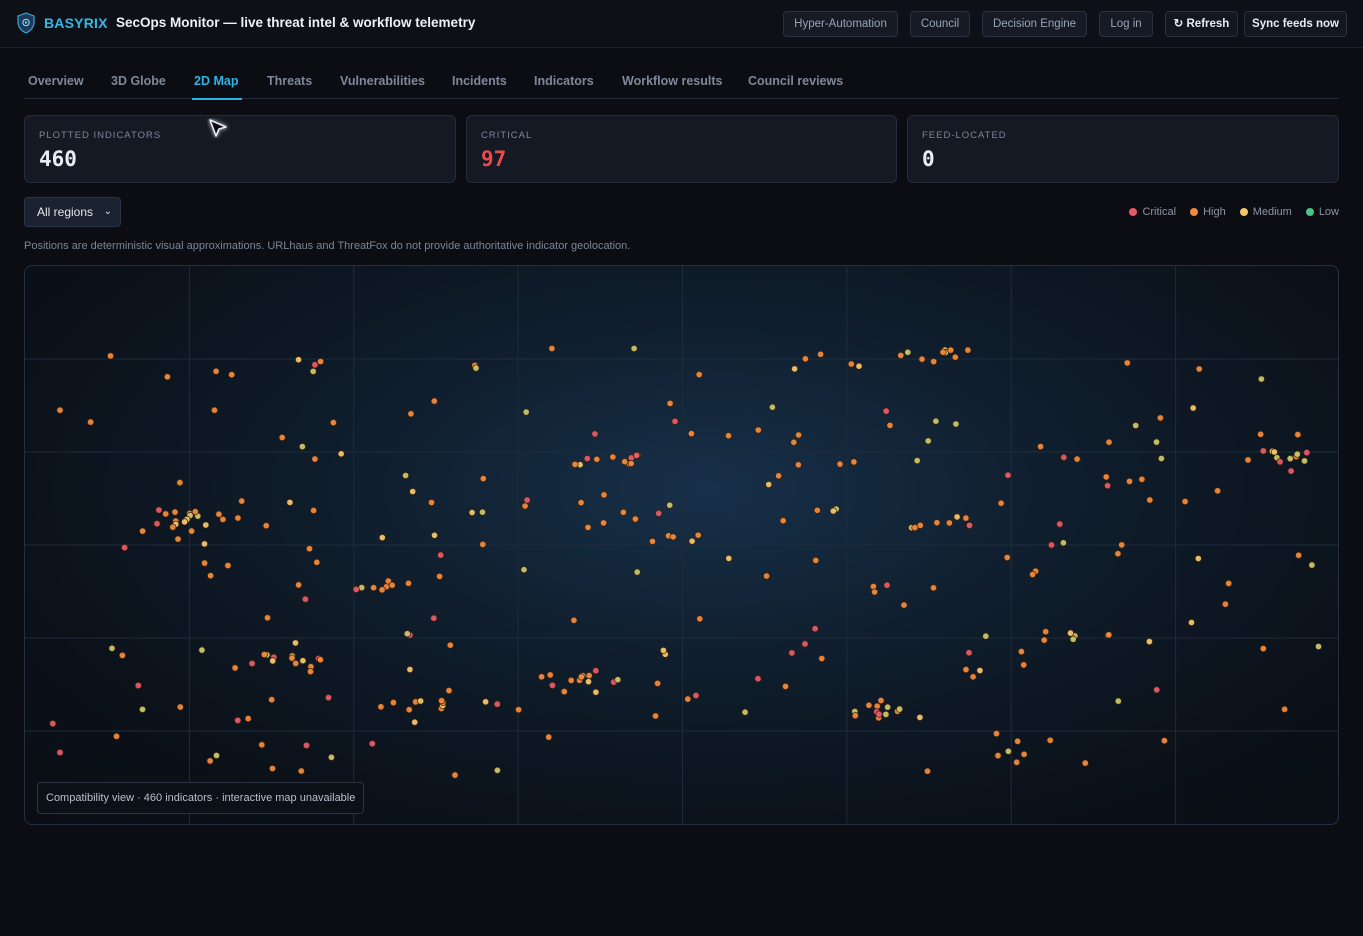  What do you see at coordinates (1126, 24) in the screenshot?
I see `login-button: Log in` at bounding box center [1126, 24].